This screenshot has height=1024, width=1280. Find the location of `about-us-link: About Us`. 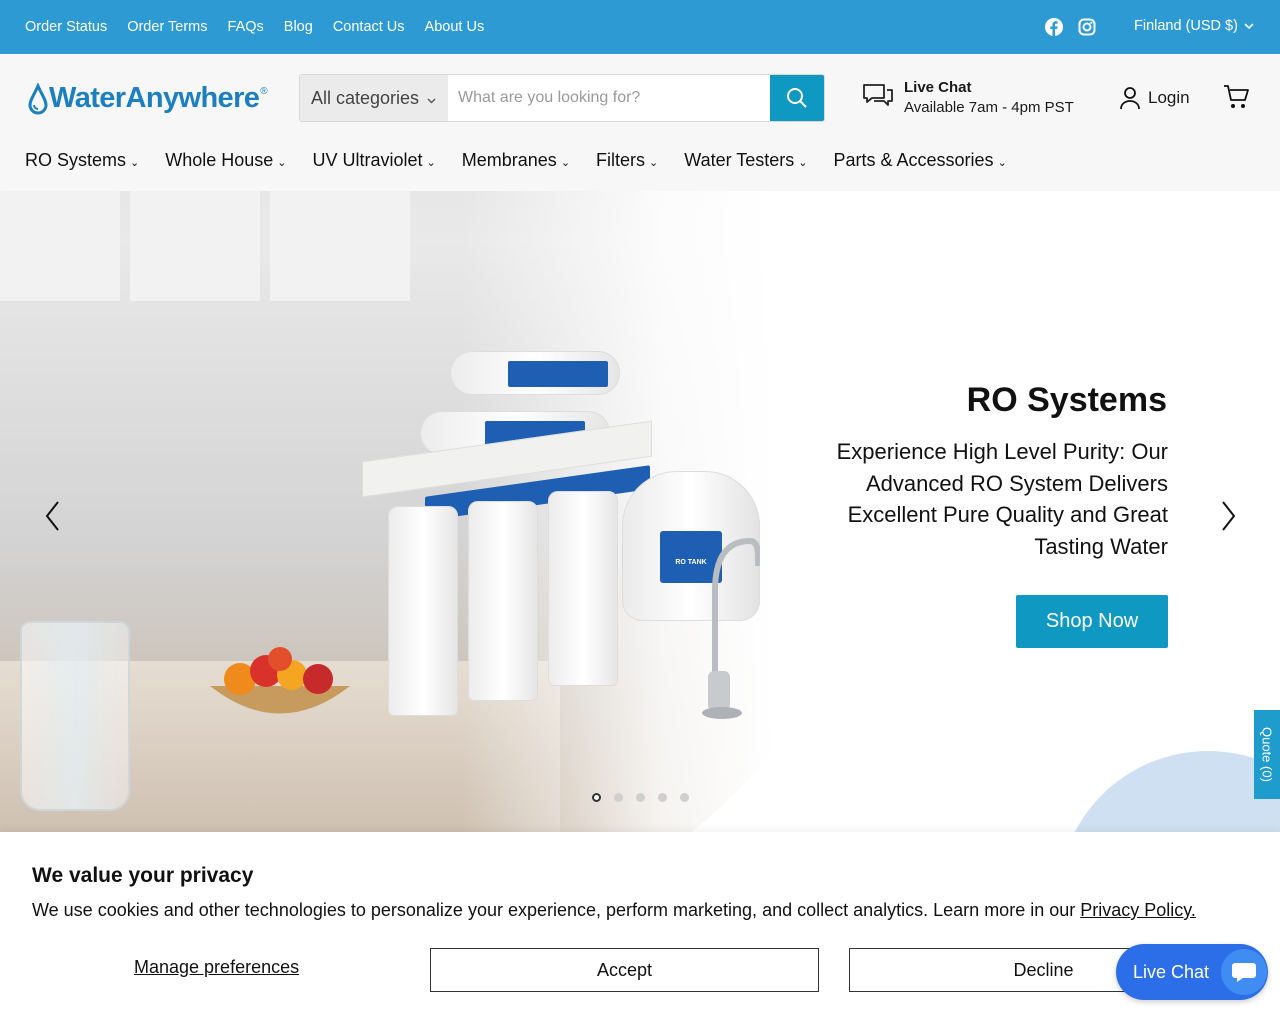

about-us-link: About Us is located at coordinates (455, 27).